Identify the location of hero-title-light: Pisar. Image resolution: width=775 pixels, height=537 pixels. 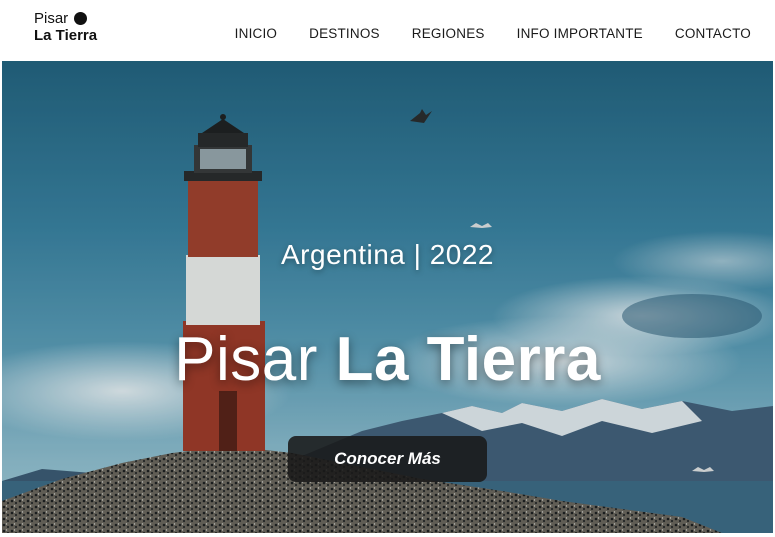
(255, 359).